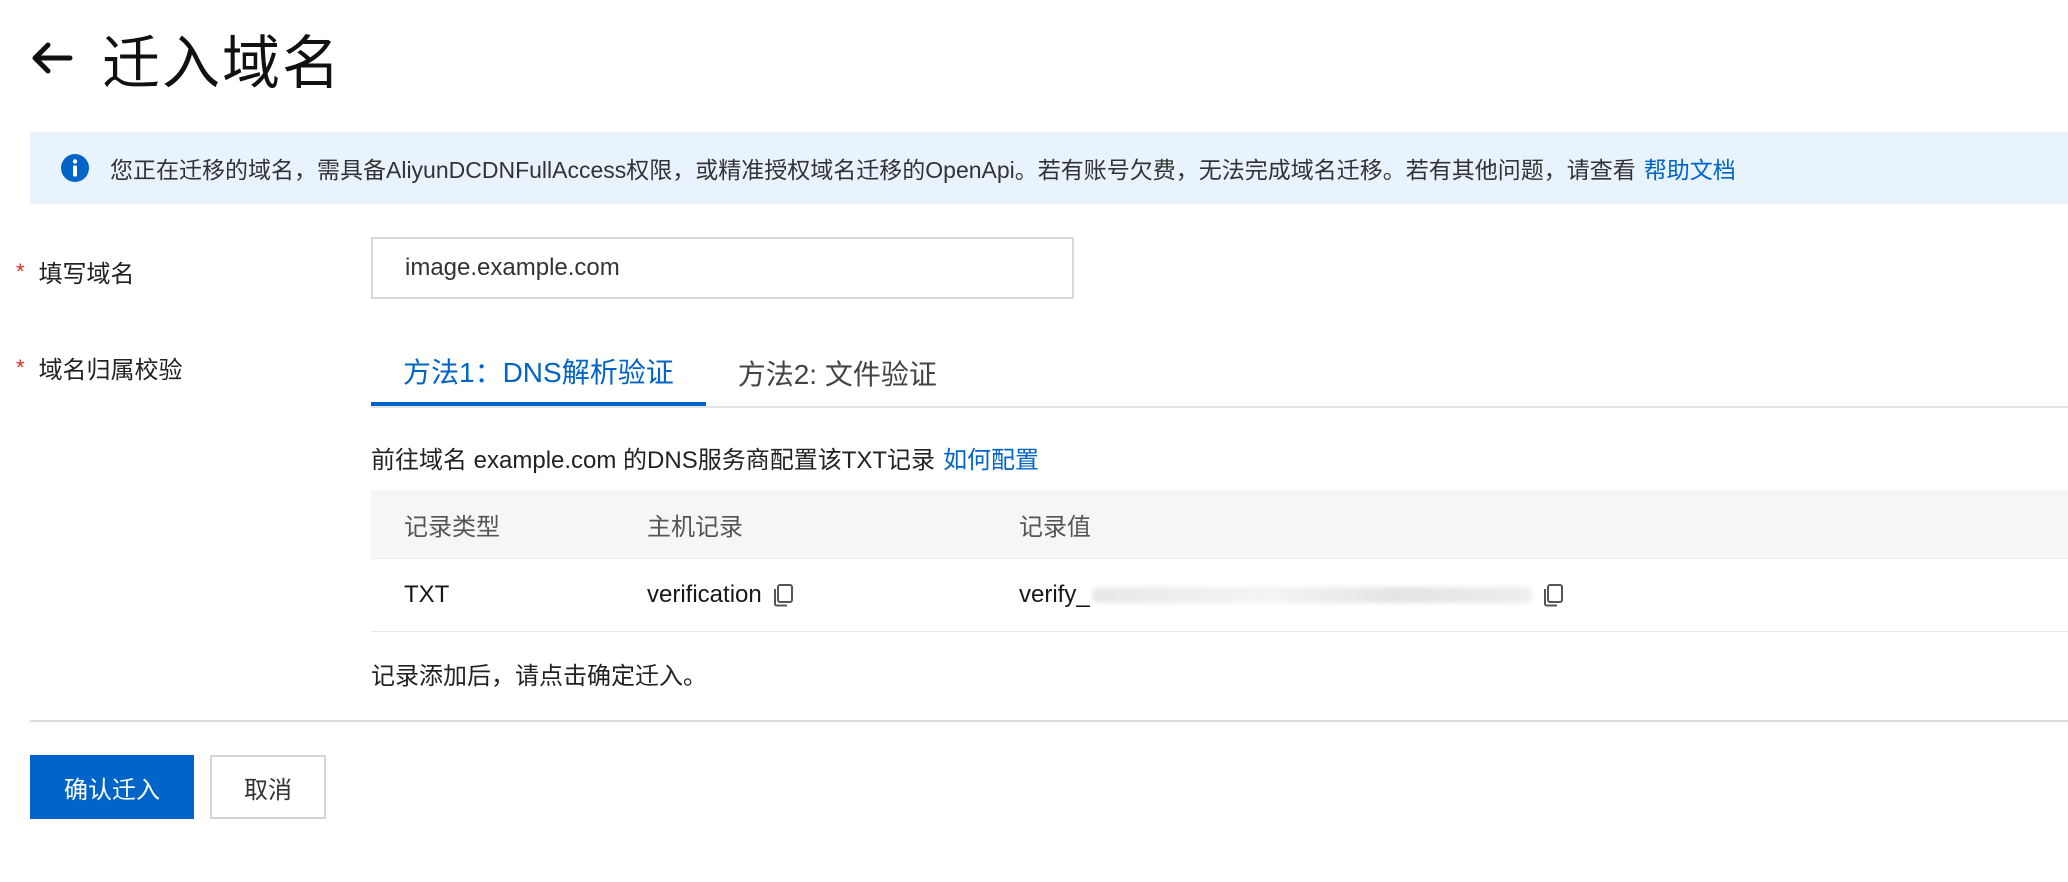  Describe the element at coordinates (539, 676) in the screenshot. I see `after-add-note: 记录添加后，请点击确定迁入。` at that location.